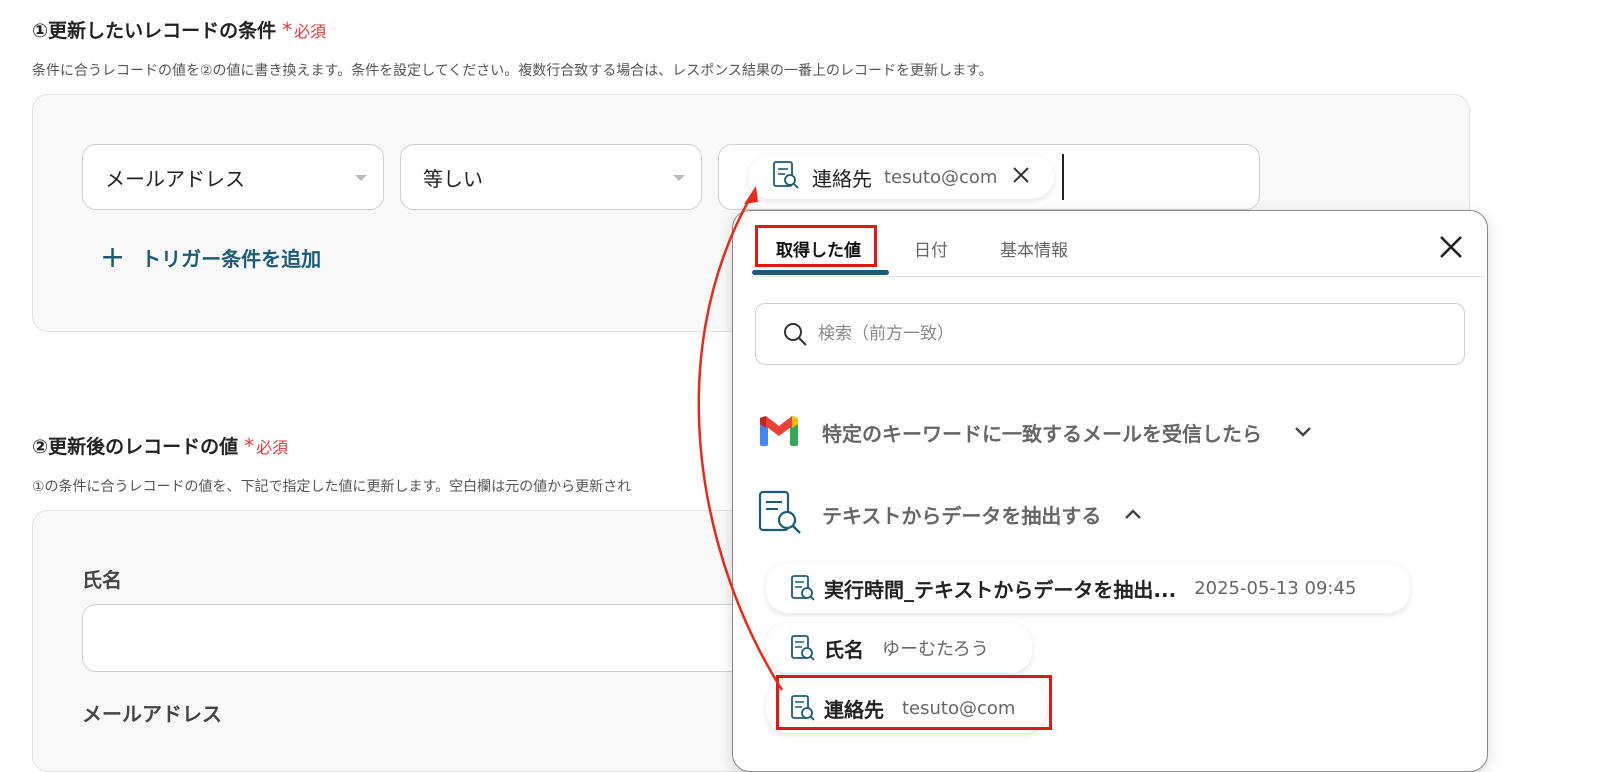 The width and height of the screenshot is (1600, 772). I want to click on annotation-arrow, so click(740, 438).